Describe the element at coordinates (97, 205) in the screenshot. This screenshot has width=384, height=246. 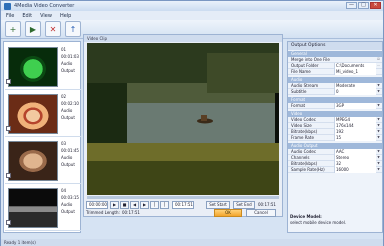
I see `current-time-field: 00:00:00` at that location.